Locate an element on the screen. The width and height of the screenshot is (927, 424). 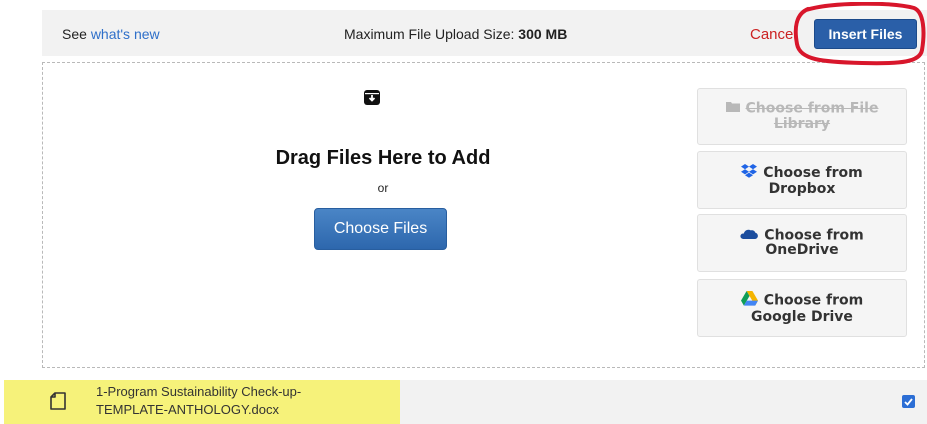
choose-from-onedrive-button: Choose from OneDrive is located at coordinates (802, 243).